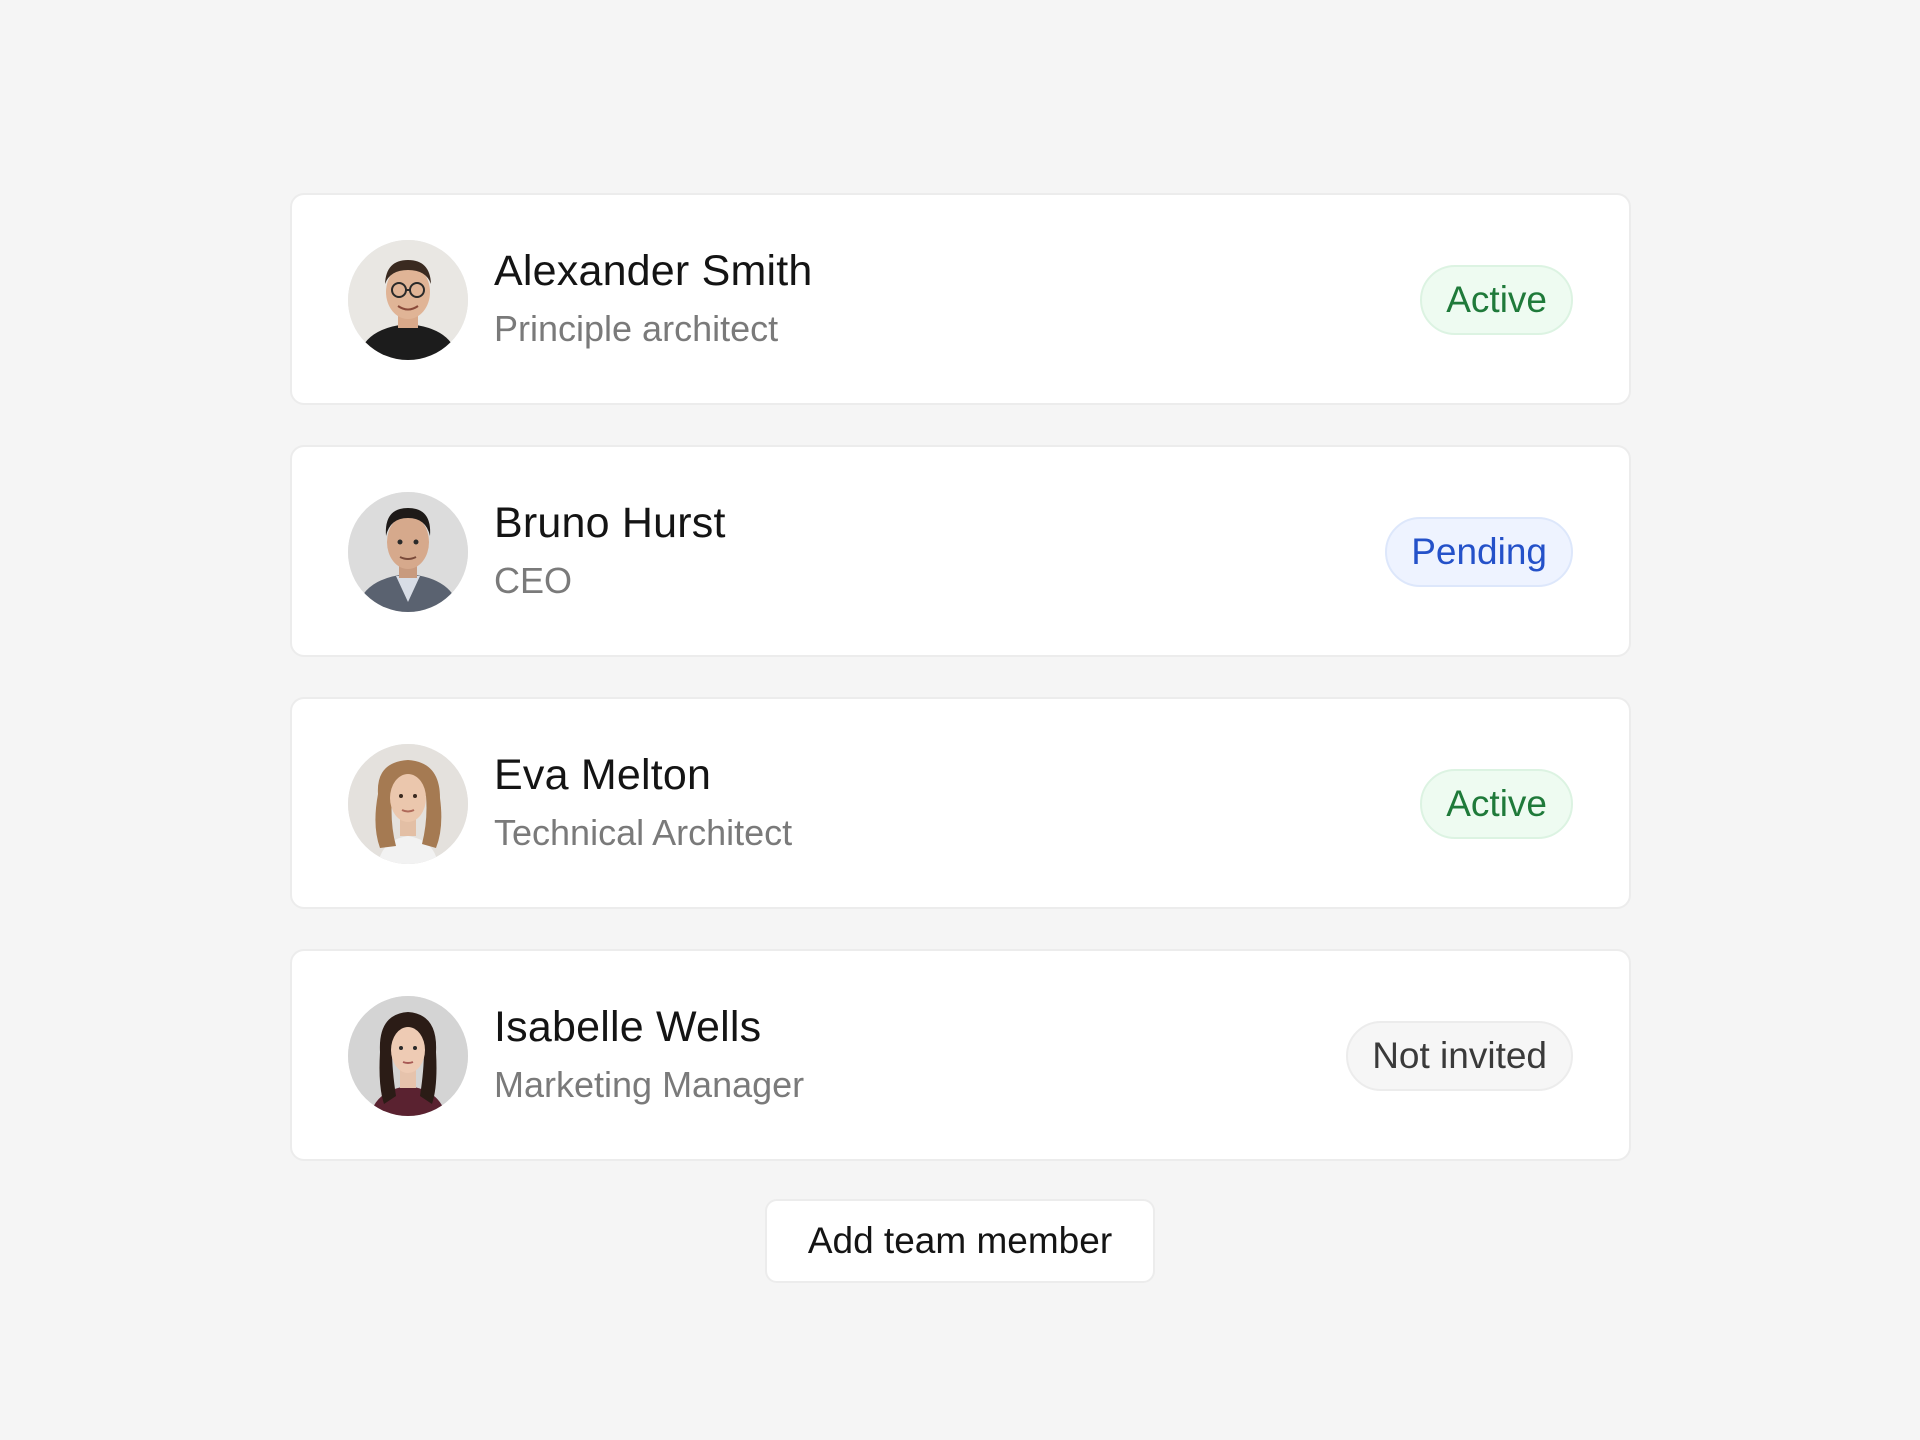 This screenshot has width=1920, height=1440. I want to click on member-info: Eva Melton Technical Architect, so click(643, 802).